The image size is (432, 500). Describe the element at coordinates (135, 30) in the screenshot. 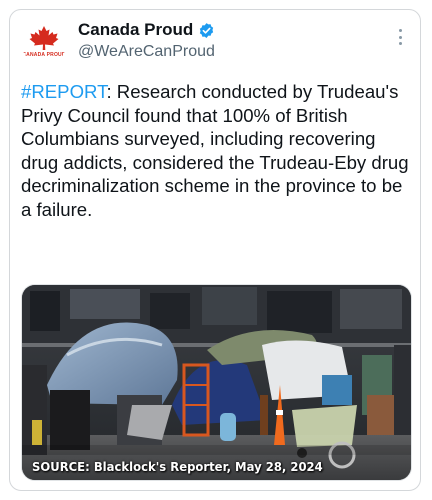

I see `author-name: Canada Proud` at that location.